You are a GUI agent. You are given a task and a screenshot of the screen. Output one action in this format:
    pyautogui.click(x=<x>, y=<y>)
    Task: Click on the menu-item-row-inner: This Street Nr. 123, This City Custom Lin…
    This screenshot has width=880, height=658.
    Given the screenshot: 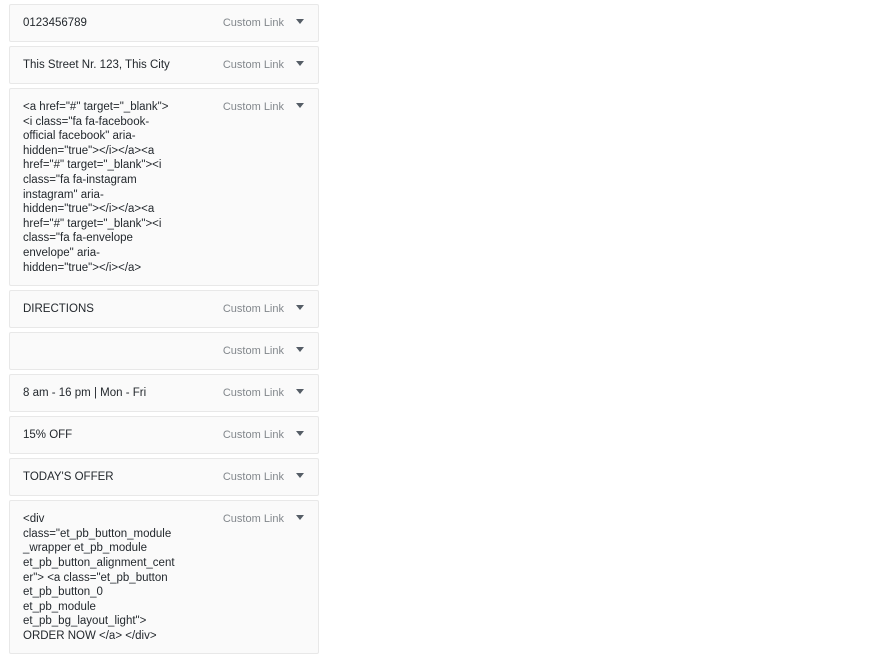 What is the action you would take?
    pyautogui.click(x=164, y=65)
    